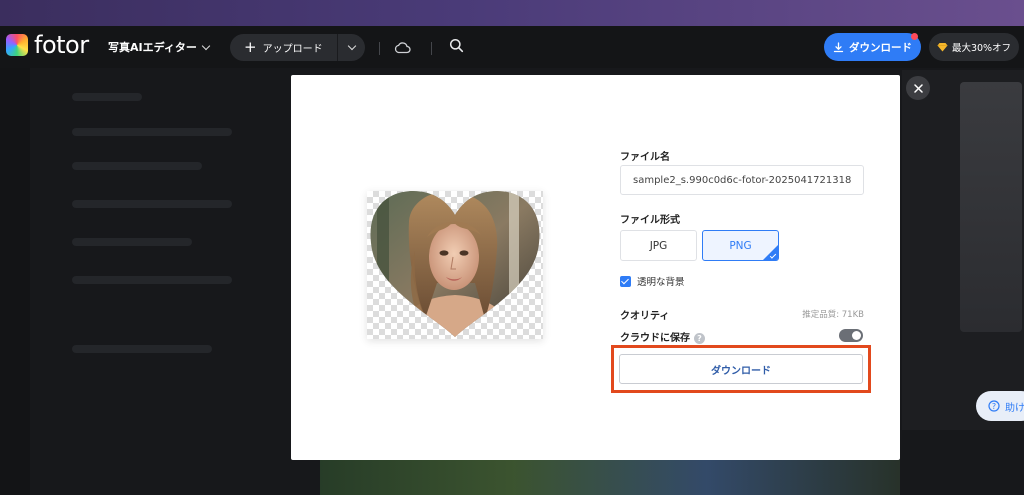  I want to click on upload-dropdown-toggle, so click(351, 46).